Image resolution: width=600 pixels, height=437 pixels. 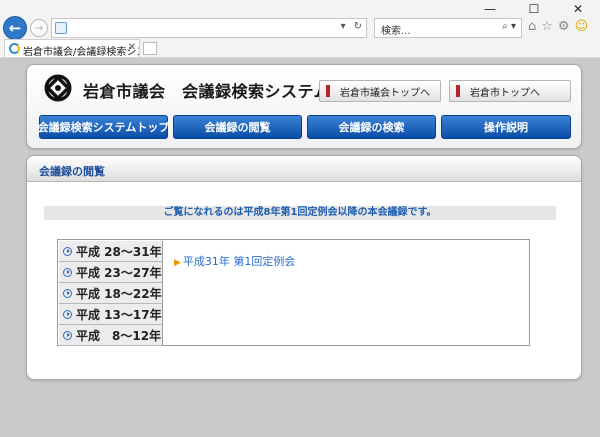 I want to click on year-range-label: 平成 23～27年, so click(x=119, y=272).